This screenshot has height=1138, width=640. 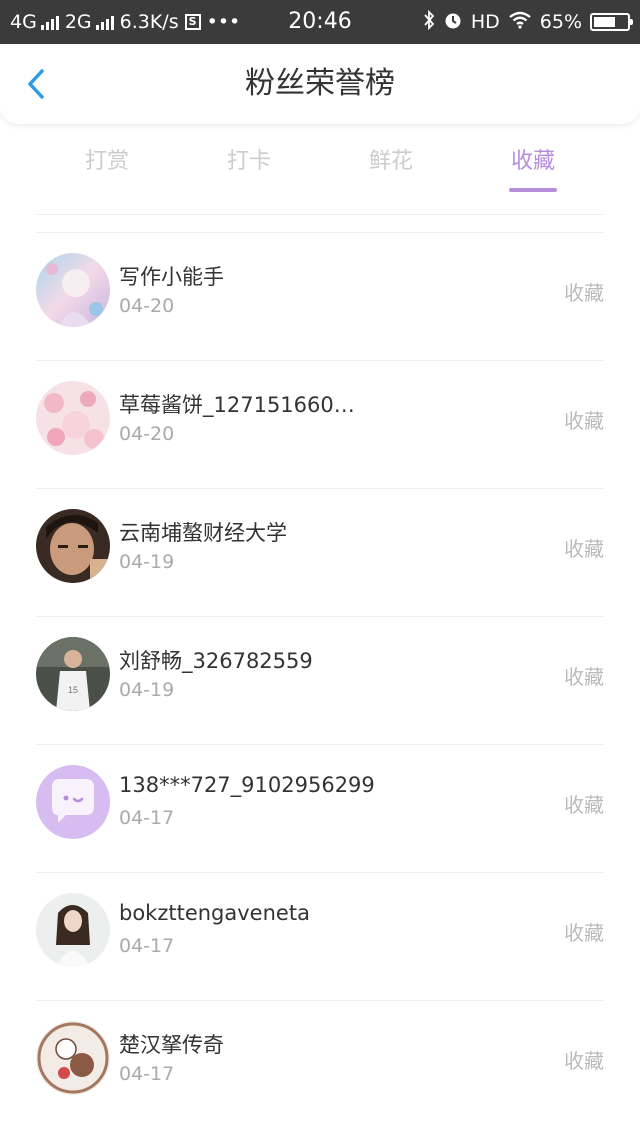 What do you see at coordinates (214, 913) in the screenshot?
I see `user-name: bokzttengaveneta` at bounding box center [214, 913].